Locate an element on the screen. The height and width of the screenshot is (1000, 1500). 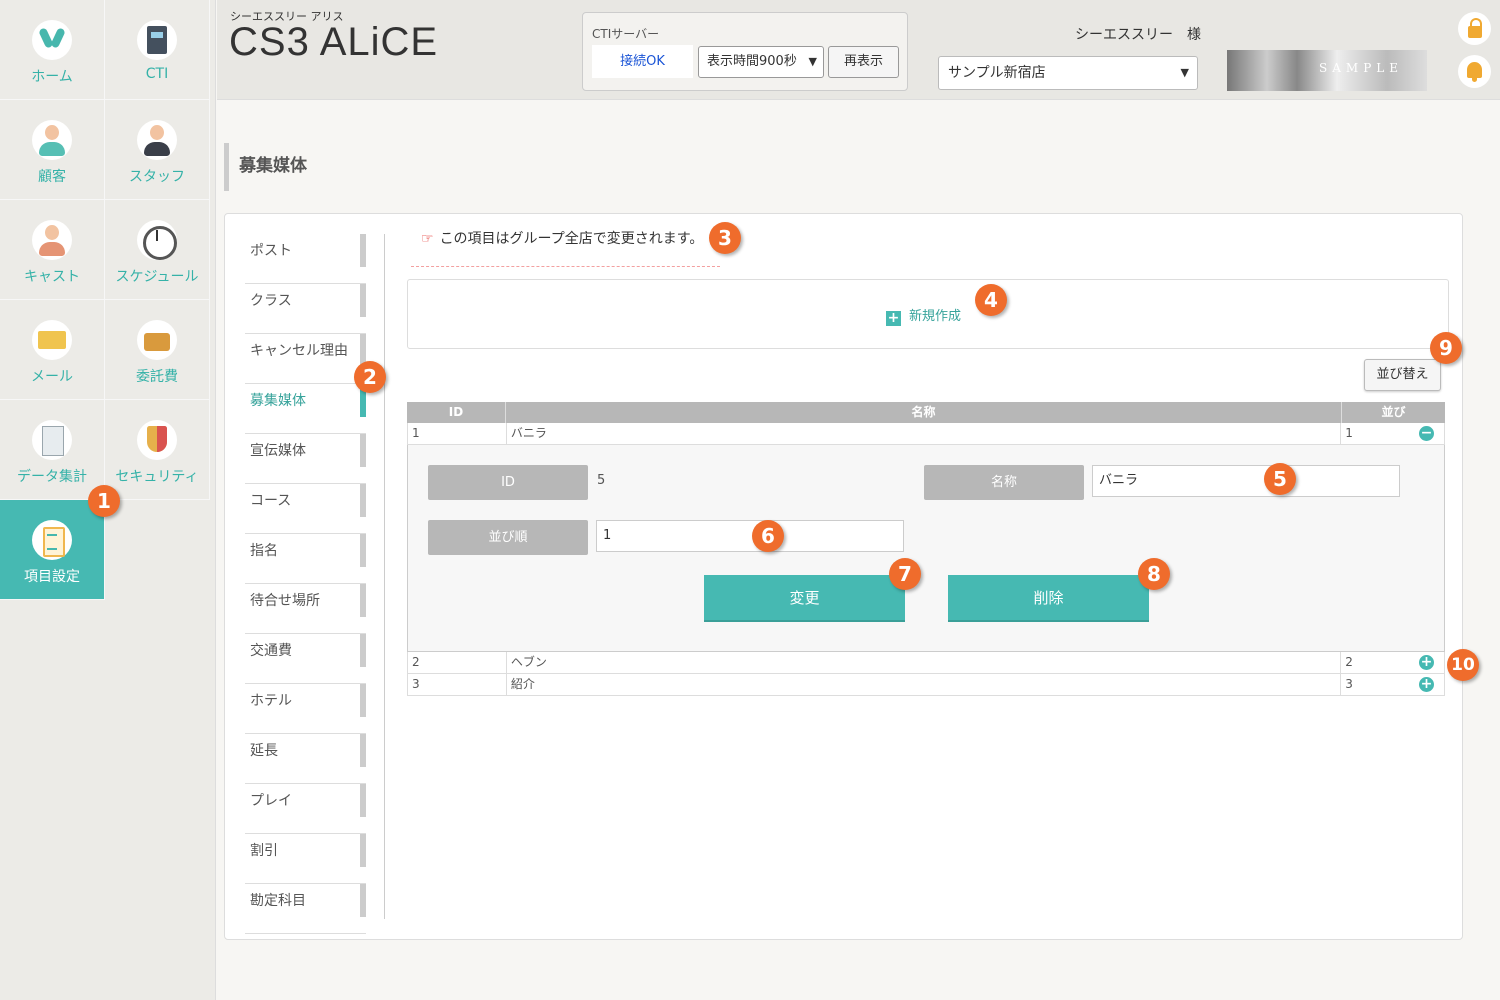
nav-staff: スタッフ is located at coordinates (157, 150).